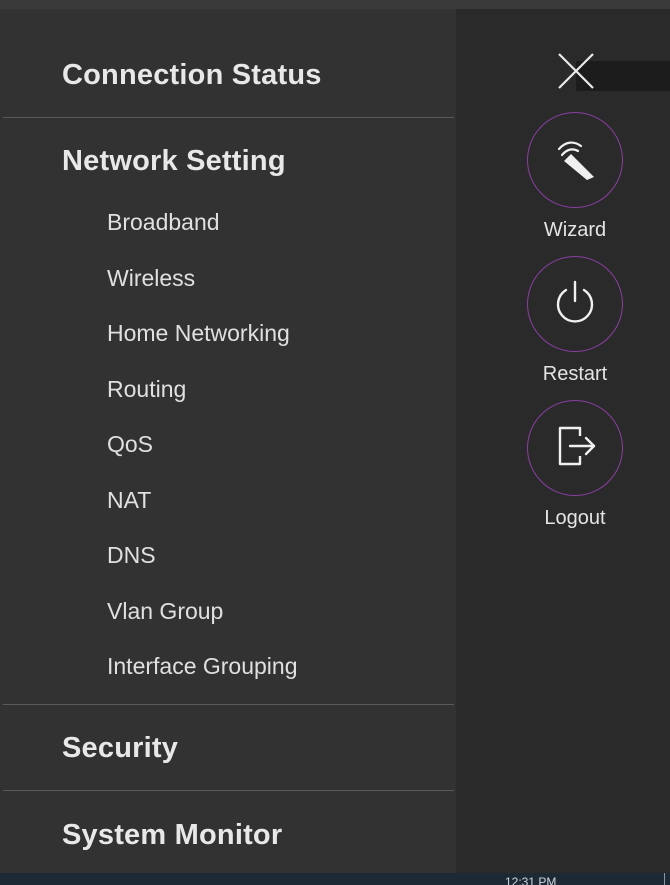 The height and width of the screenshot is (885, 670). Describe the element at coordinates (131, 555) in the screenshot. I see `submenu-dns: DNS` at that location.